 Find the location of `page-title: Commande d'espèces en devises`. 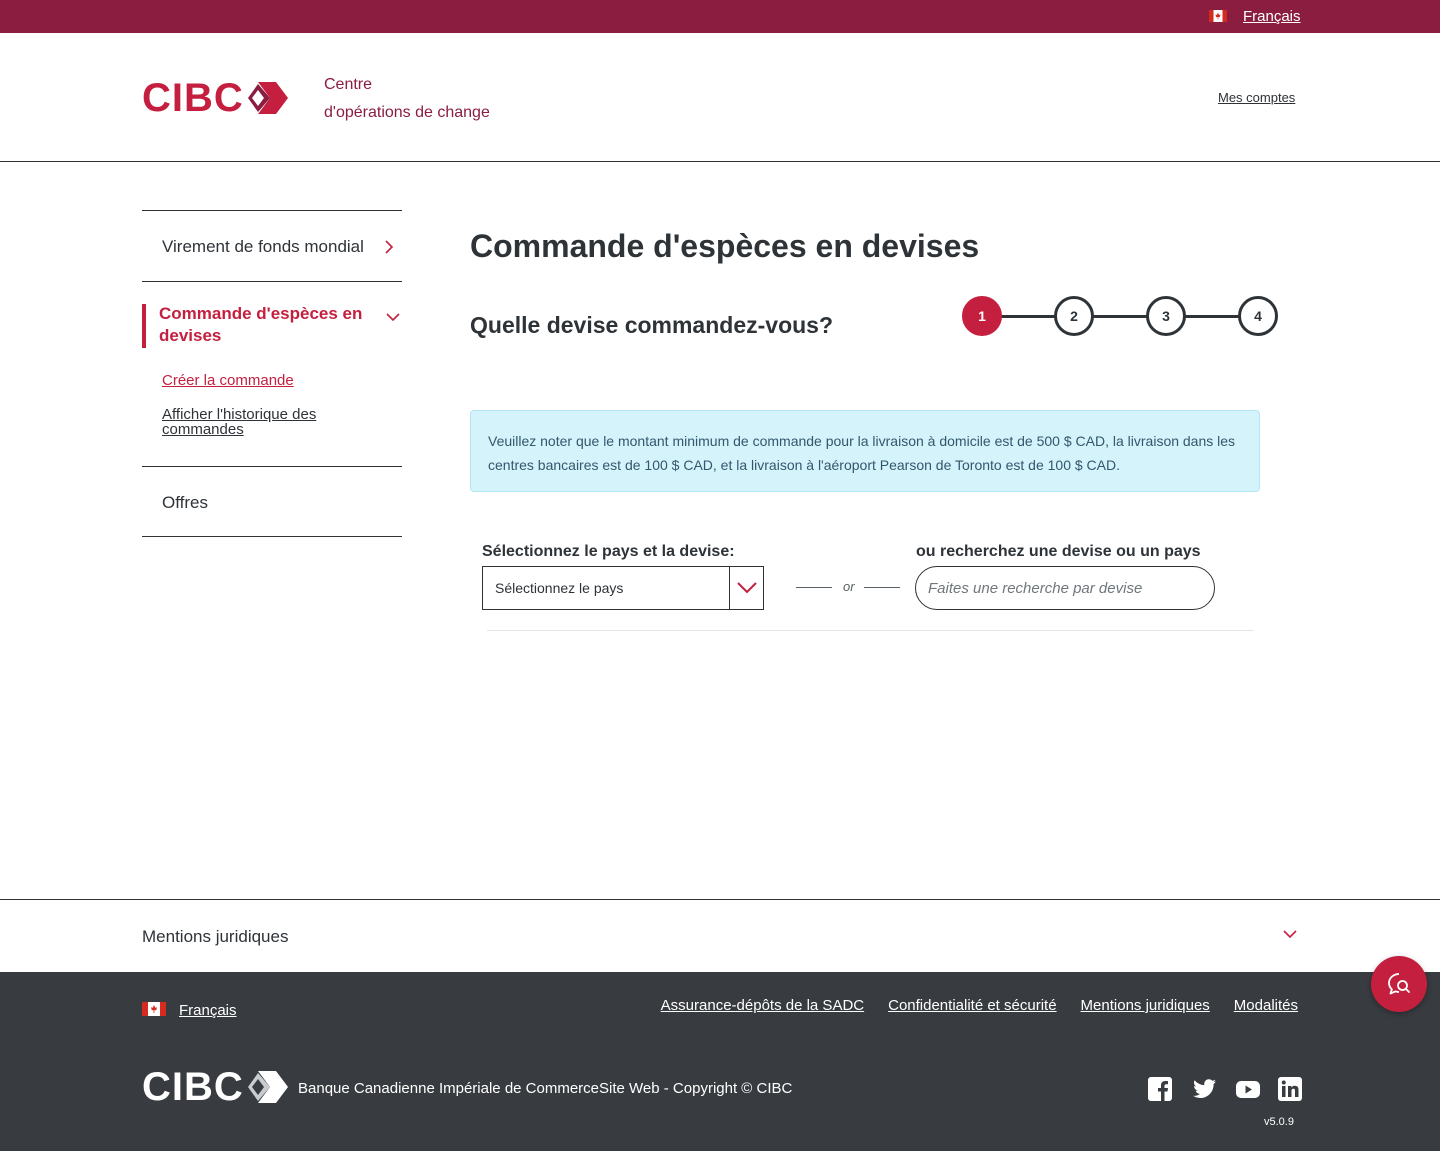

page-title: Commande d'espèces en devises is located at coordinates (725, 246).